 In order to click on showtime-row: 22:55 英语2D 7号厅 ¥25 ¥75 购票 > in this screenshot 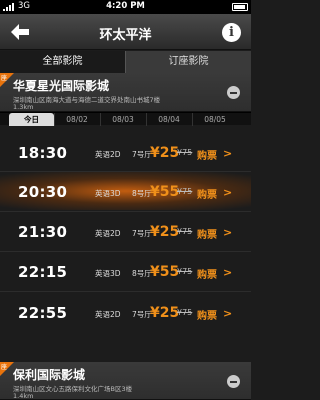, I will do `click(125, 312)`.